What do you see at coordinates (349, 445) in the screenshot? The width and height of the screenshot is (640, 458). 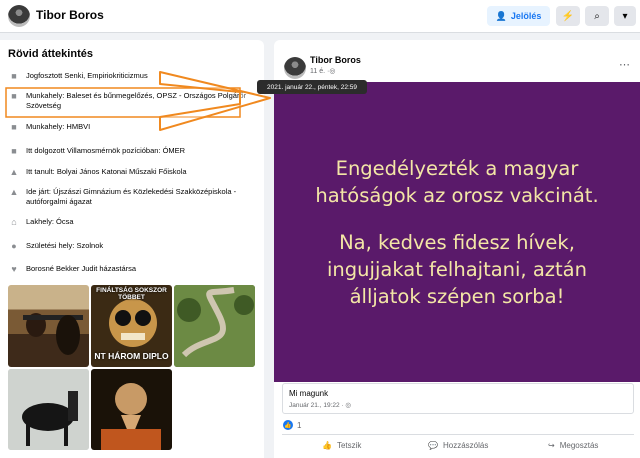 I see `like-button-label: Tetszik` at bounding box center [349, 445].